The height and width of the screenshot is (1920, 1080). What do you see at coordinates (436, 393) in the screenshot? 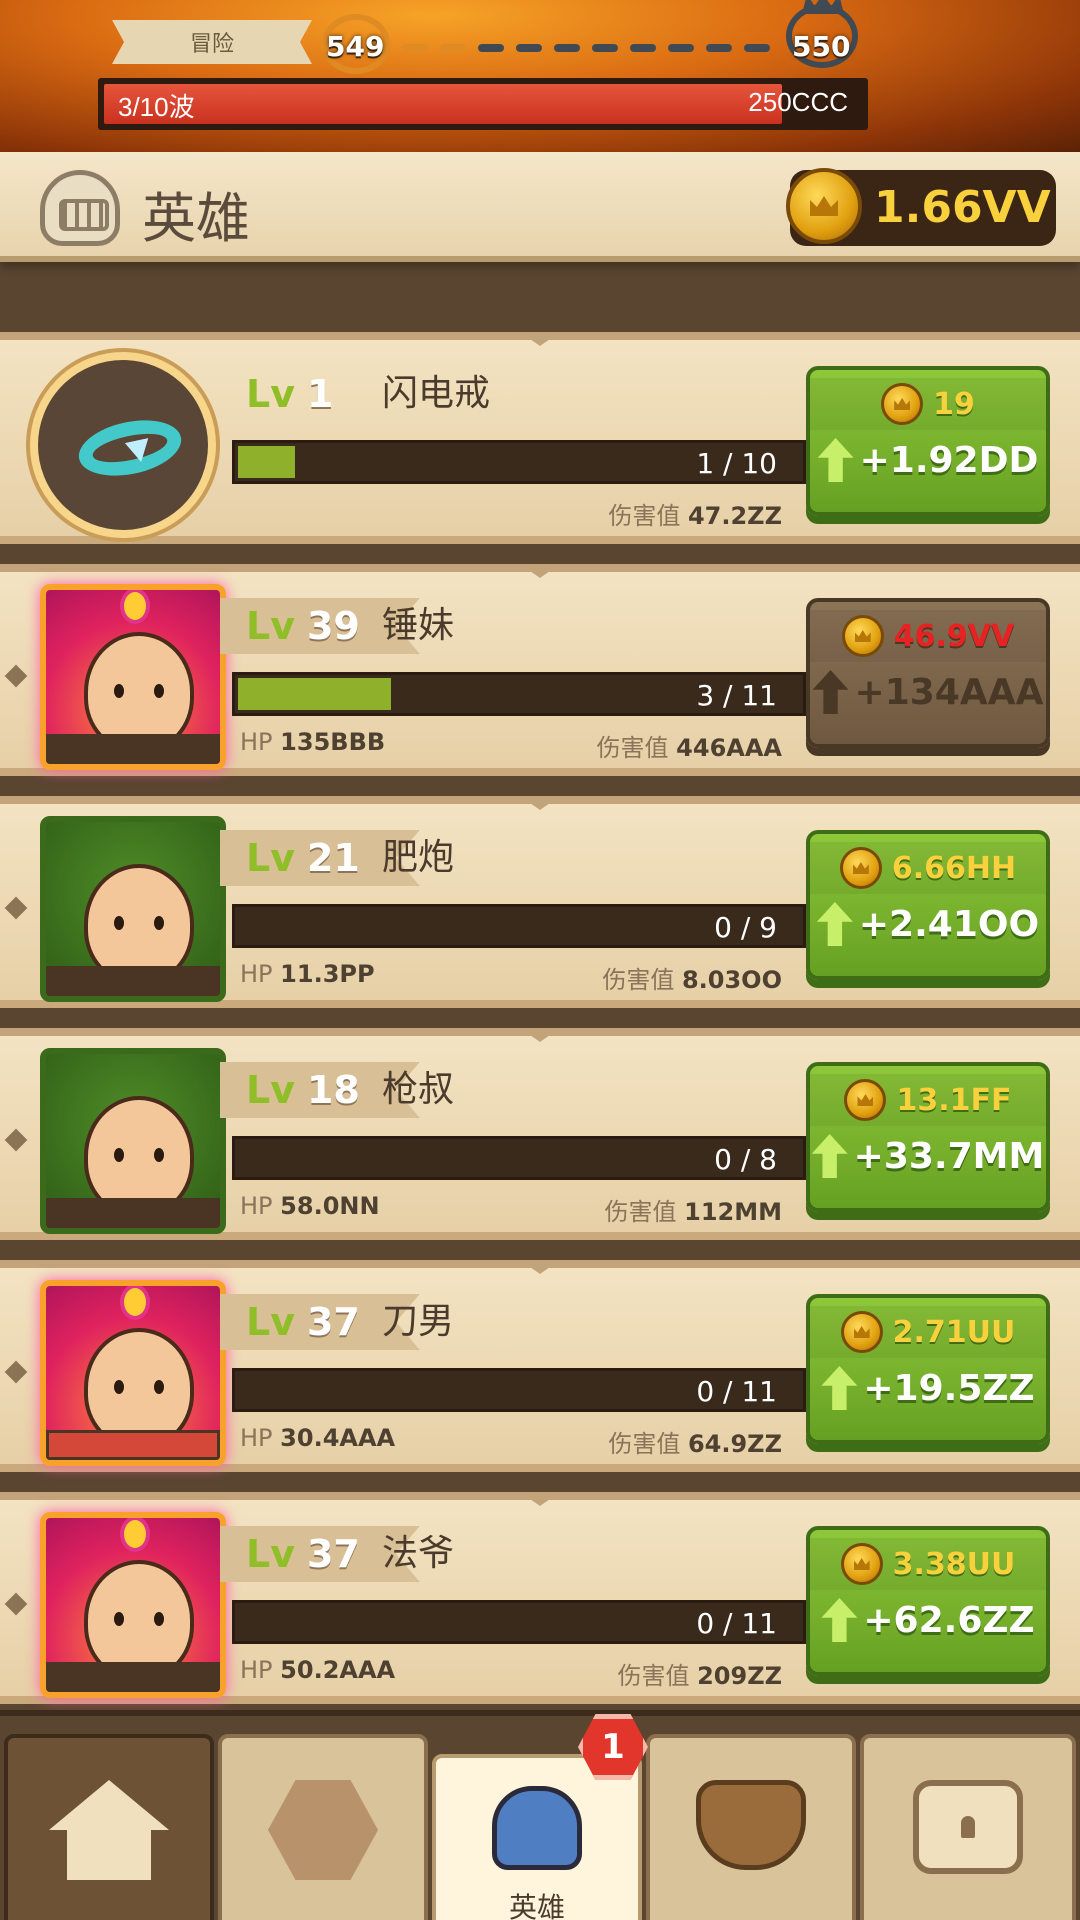
I see `hero-name: 闪电戒` at bounding box center [436, 393].